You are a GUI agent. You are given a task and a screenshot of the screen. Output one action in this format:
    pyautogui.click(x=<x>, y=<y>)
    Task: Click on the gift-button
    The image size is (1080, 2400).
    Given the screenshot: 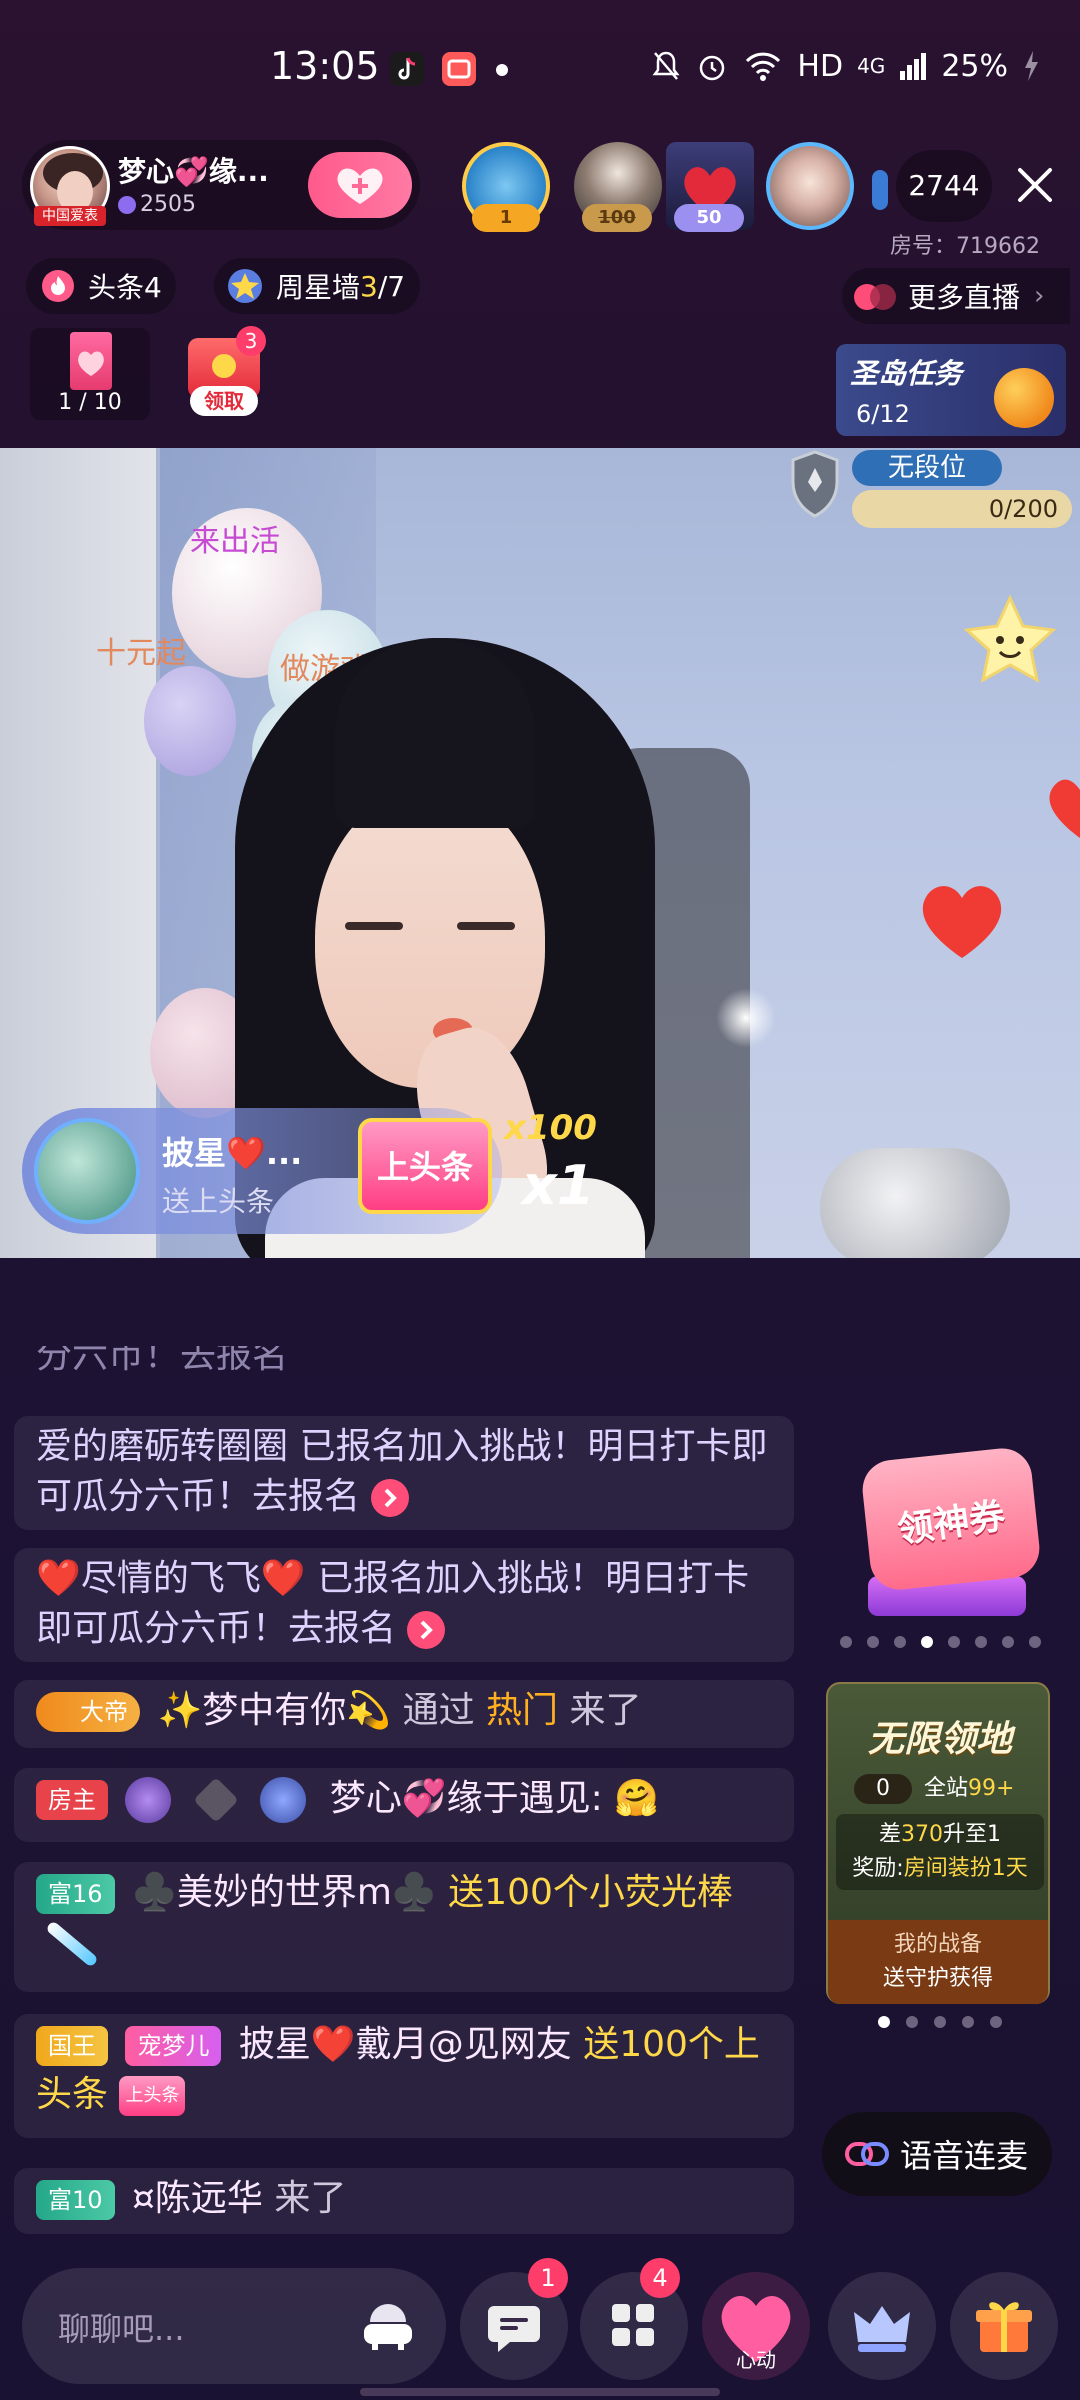 What is the action you would take?
    pyautogui.click(x=1004, y=2326)
    